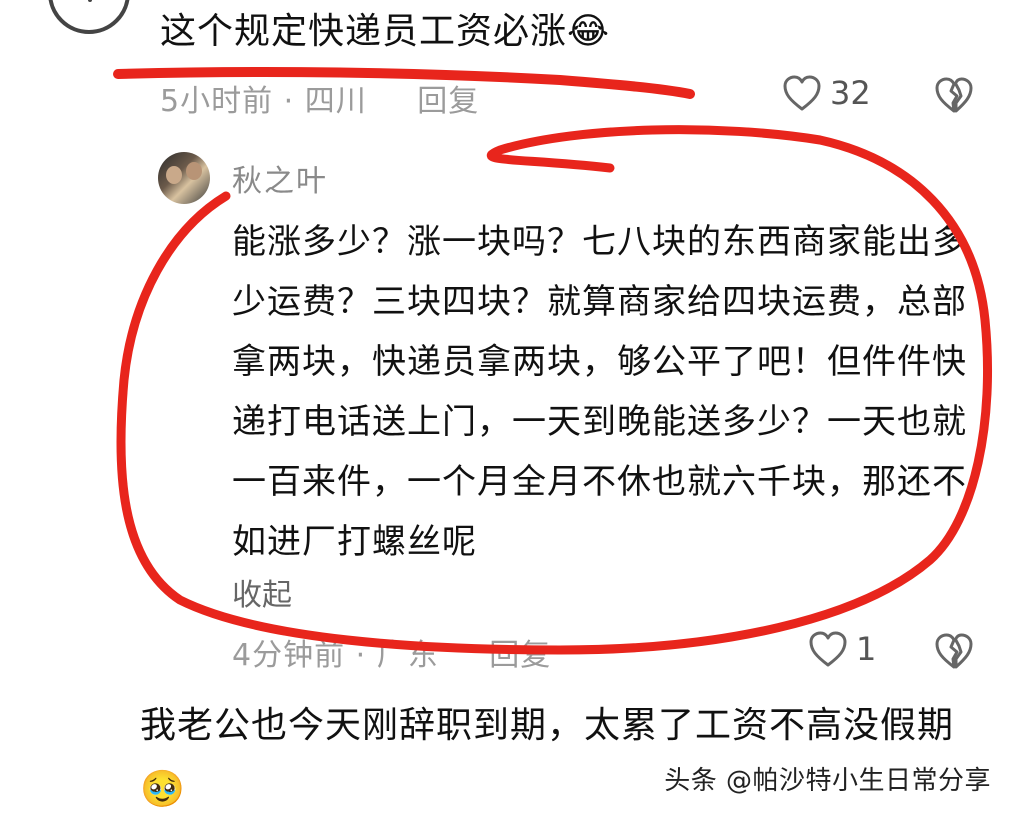 The width and height of the screenshot is (1013, 822). Describe the element at coordinates (364, 31) in the screenshot. I see `comment-text-content: 这个规定快递员工资必涨` at that location.